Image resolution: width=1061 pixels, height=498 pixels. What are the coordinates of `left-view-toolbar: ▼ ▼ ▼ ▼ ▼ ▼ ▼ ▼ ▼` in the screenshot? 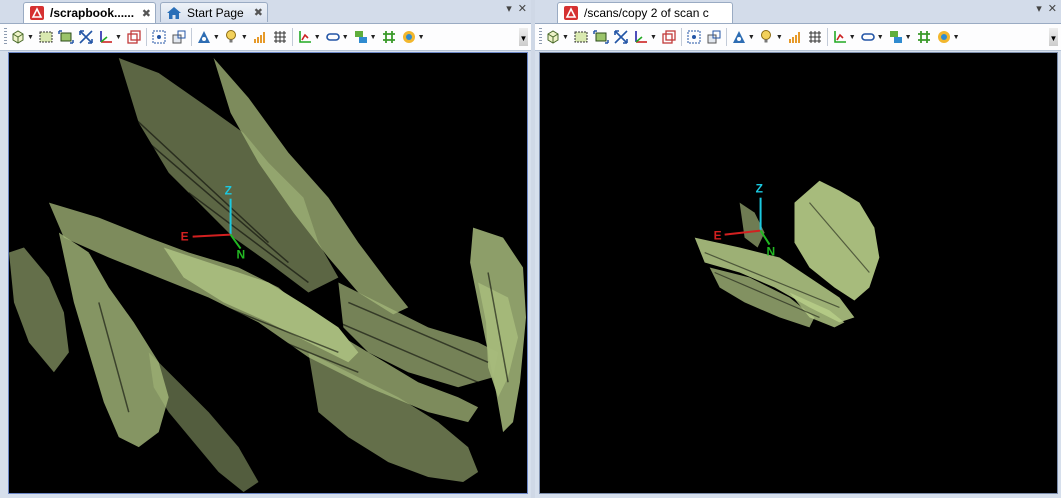 It's located at (265, 37).